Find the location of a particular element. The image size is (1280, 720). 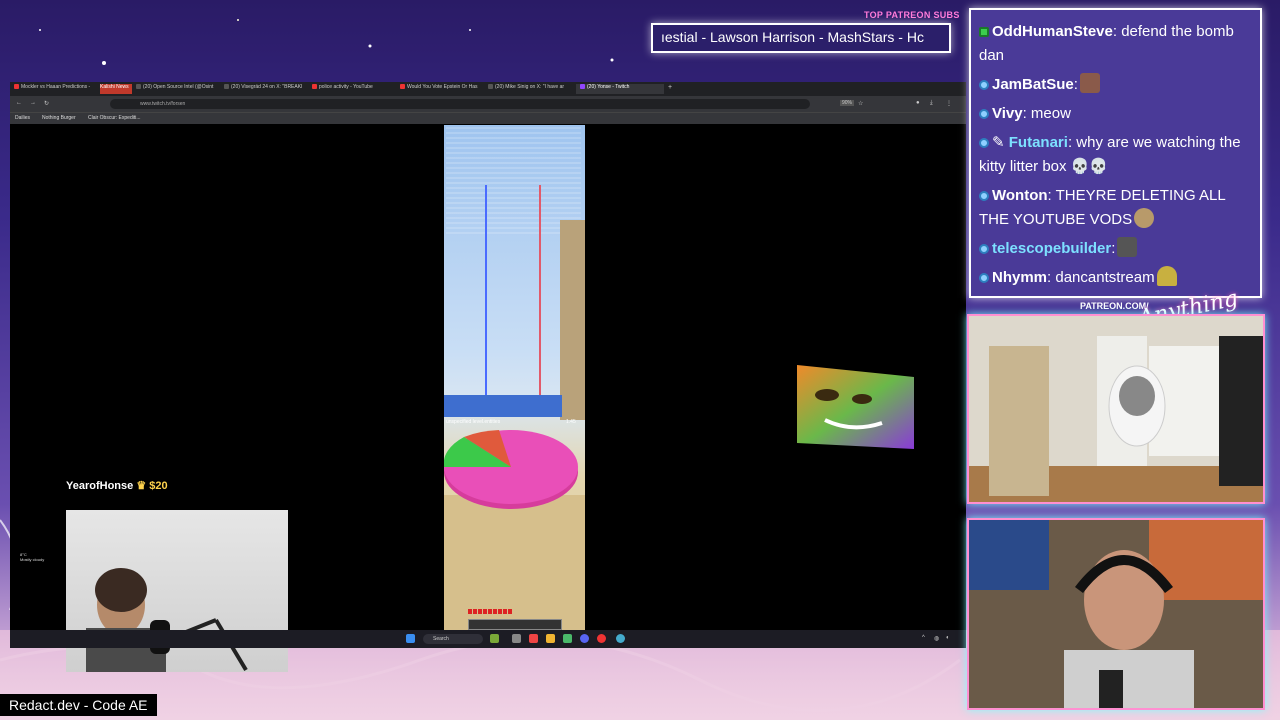

pie-chart-value: 1.45 is located at coordinates (571, 422).